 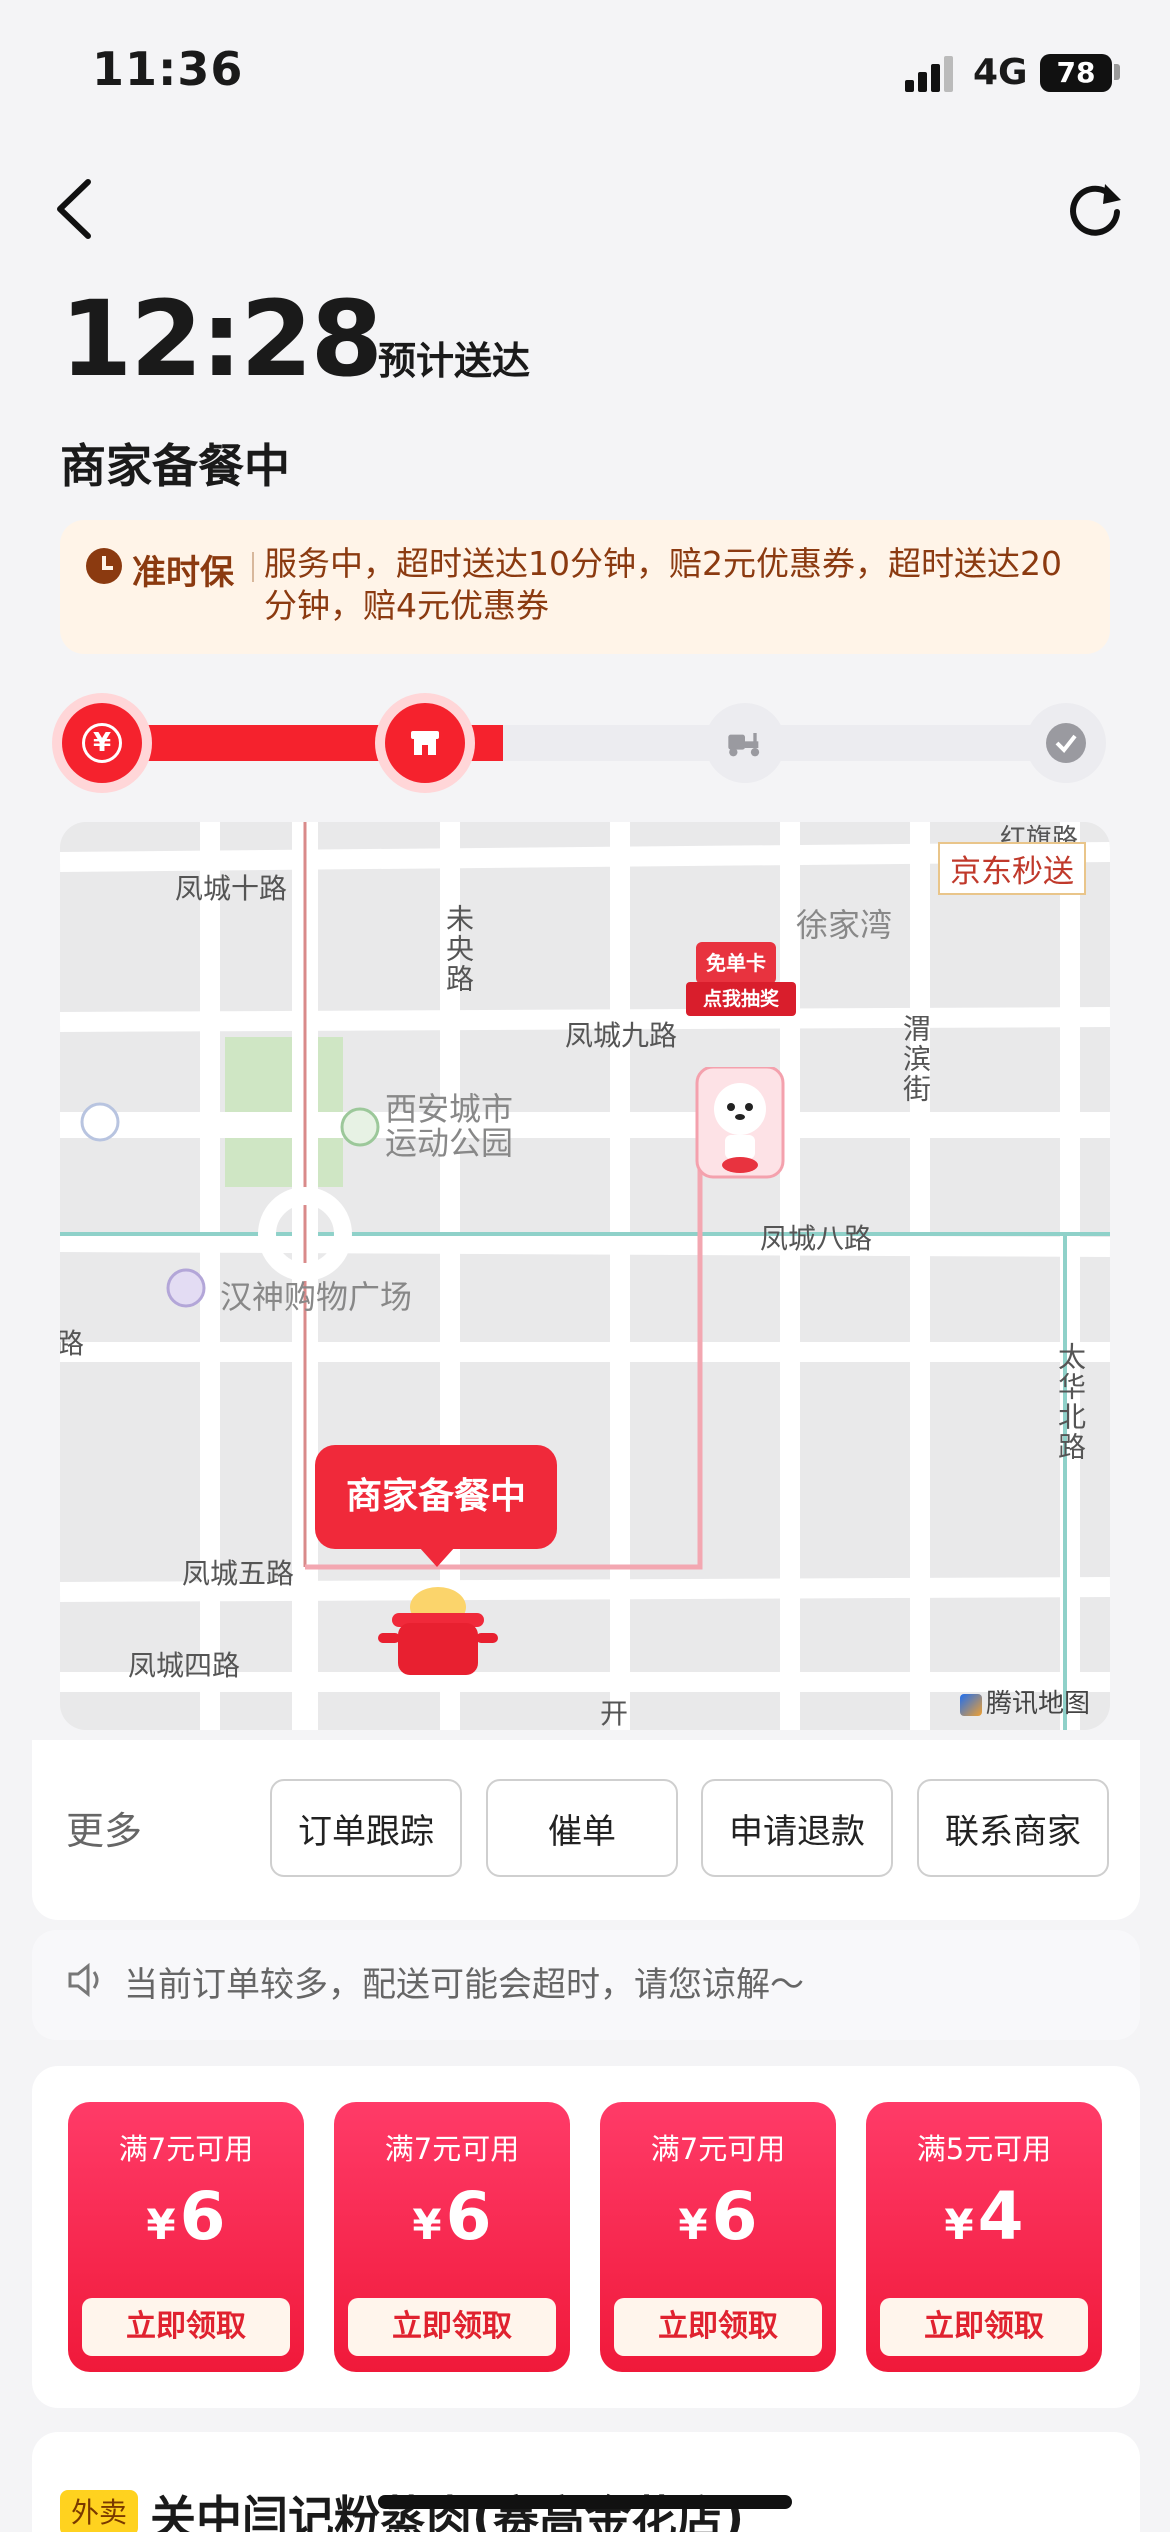 I want to click on scooter-icon, so click(x=745, y=743).